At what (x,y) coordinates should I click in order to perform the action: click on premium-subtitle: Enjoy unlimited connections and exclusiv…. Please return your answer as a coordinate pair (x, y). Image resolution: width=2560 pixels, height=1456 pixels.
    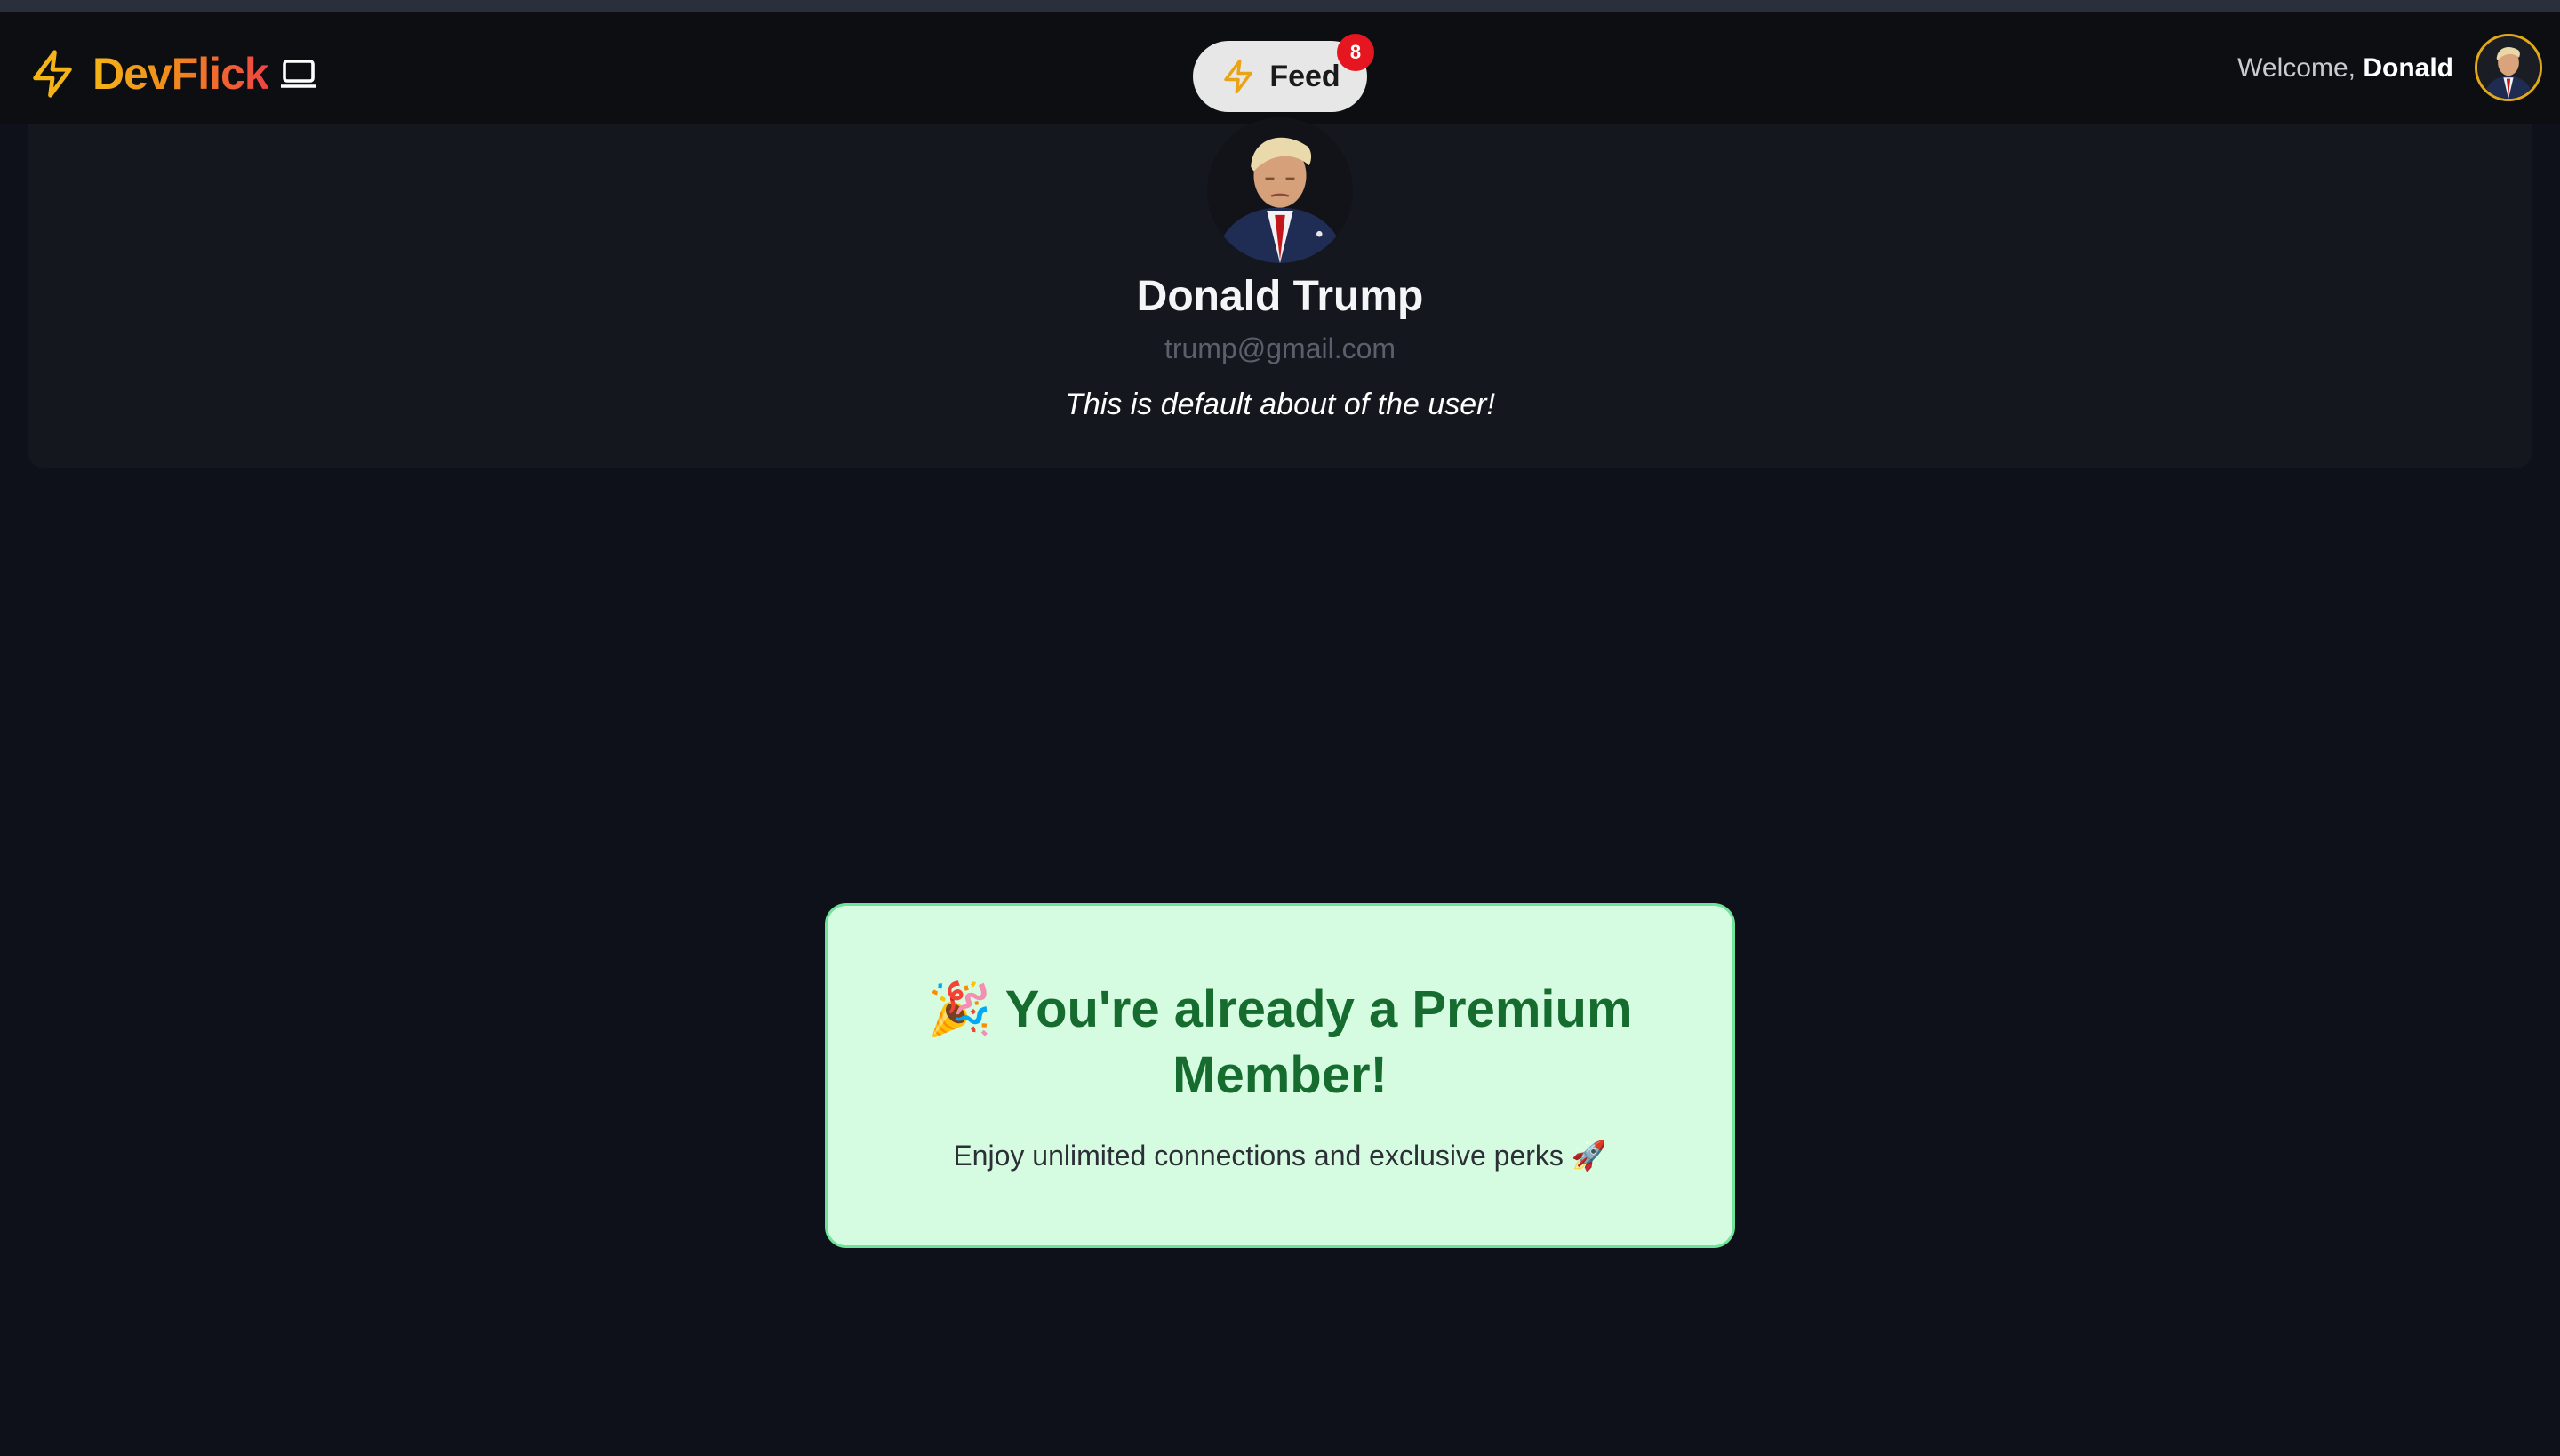
    Looking at the image, I should click on (1280, 1156).